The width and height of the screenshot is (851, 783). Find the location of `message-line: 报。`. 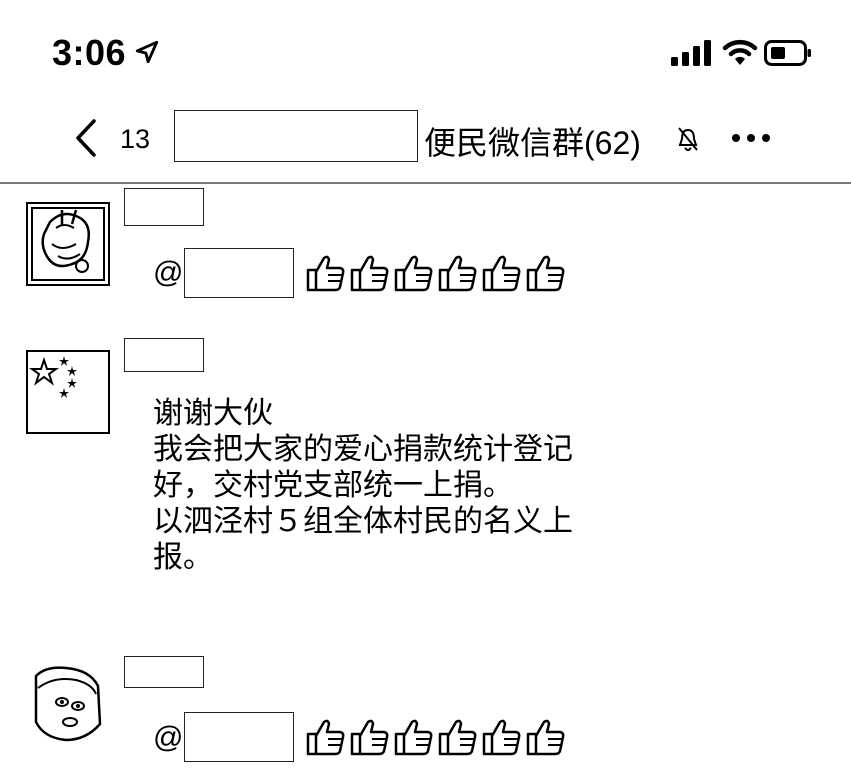

message-line: 报。 is located at coordinates (183, 557).